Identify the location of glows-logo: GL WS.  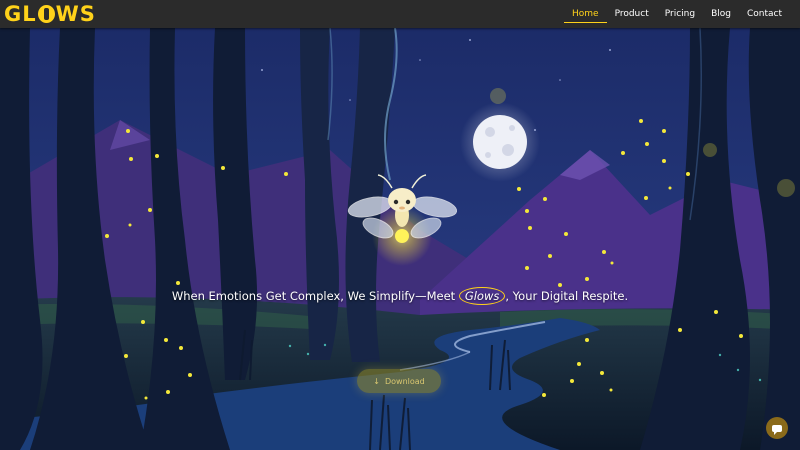
(50, 14).